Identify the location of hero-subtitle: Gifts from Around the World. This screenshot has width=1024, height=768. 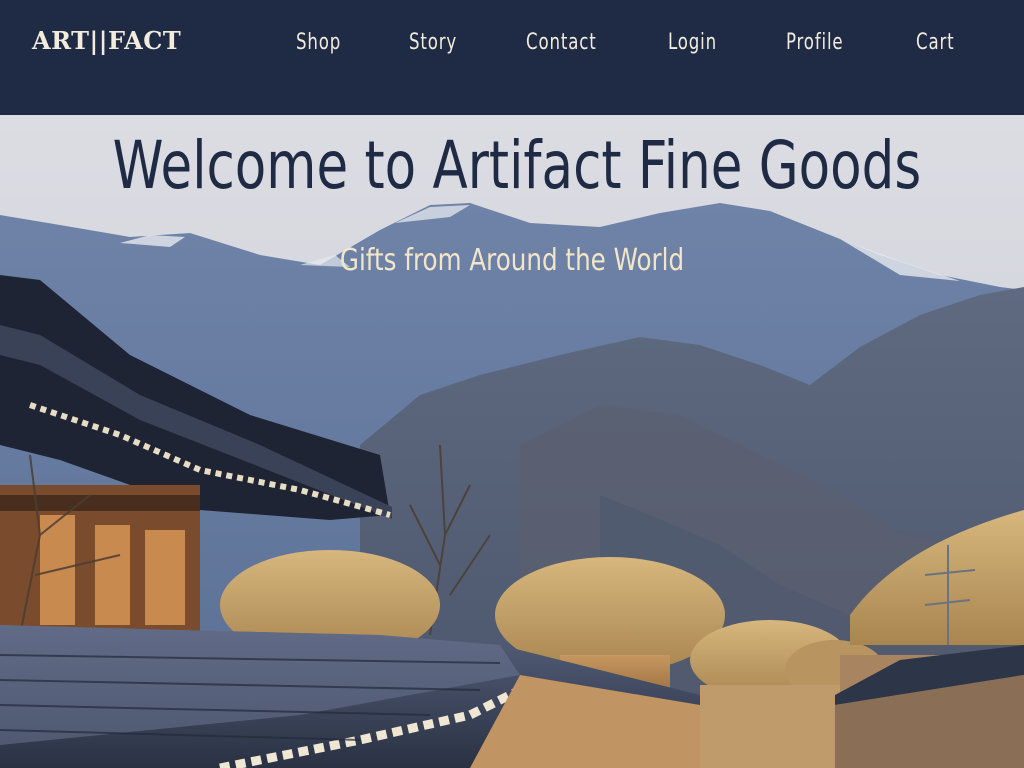
(512, 260).